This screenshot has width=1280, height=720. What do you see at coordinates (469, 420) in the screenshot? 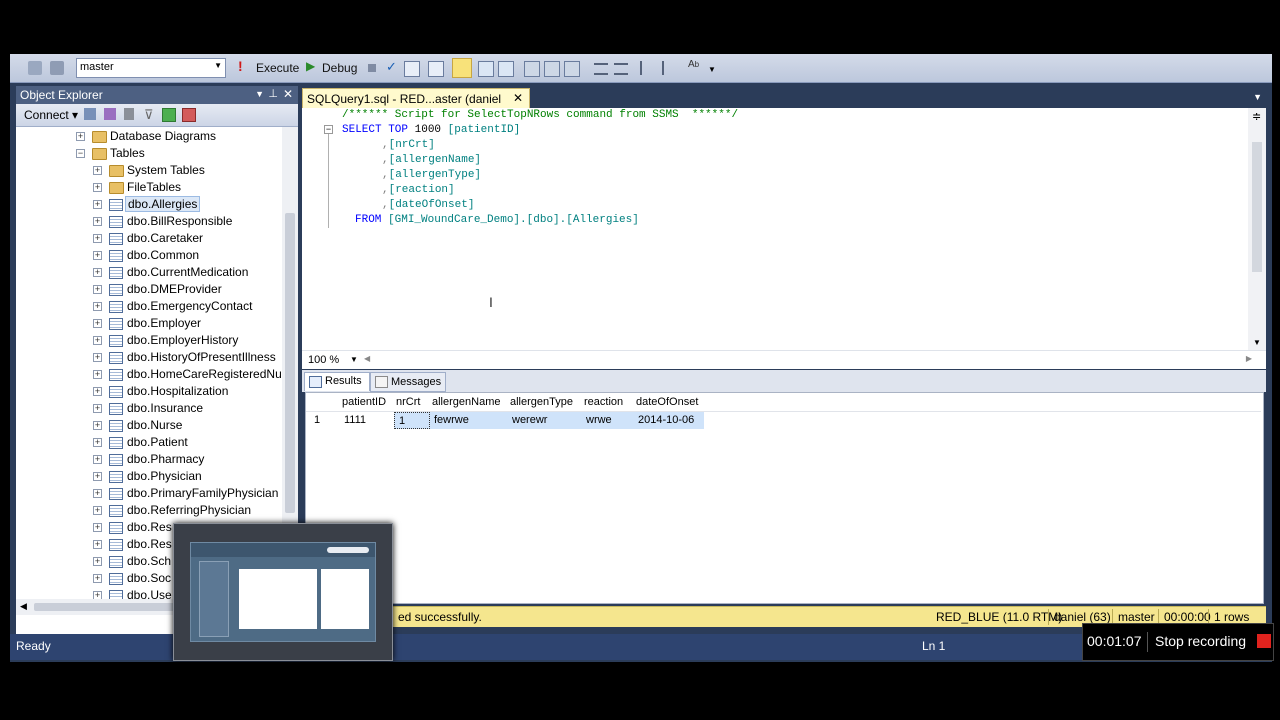
I see `grid-cell: fewrwe` at bounding box center [469, 420].